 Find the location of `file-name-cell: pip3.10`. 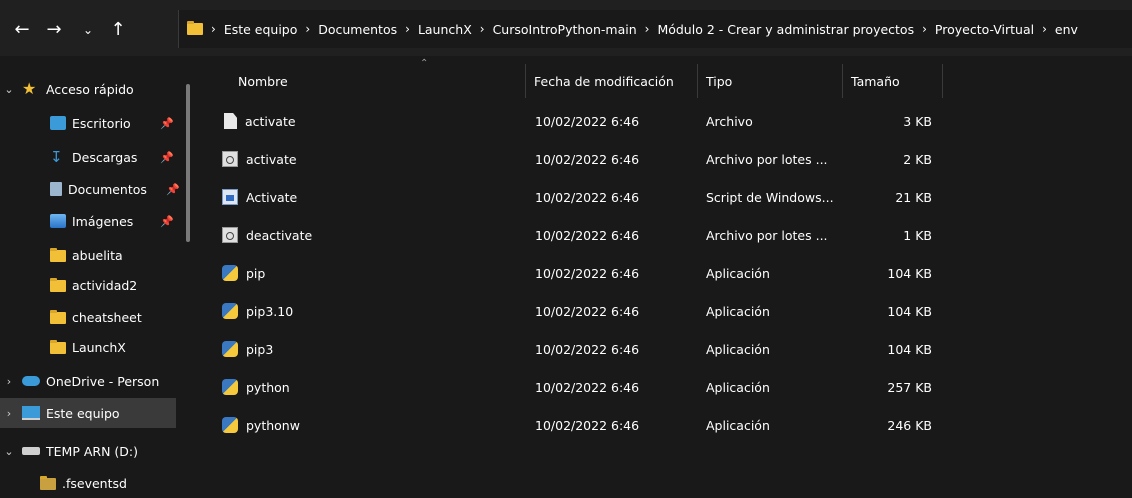

file-name-cell: pip3.10 is located at coordinates (257, 311).